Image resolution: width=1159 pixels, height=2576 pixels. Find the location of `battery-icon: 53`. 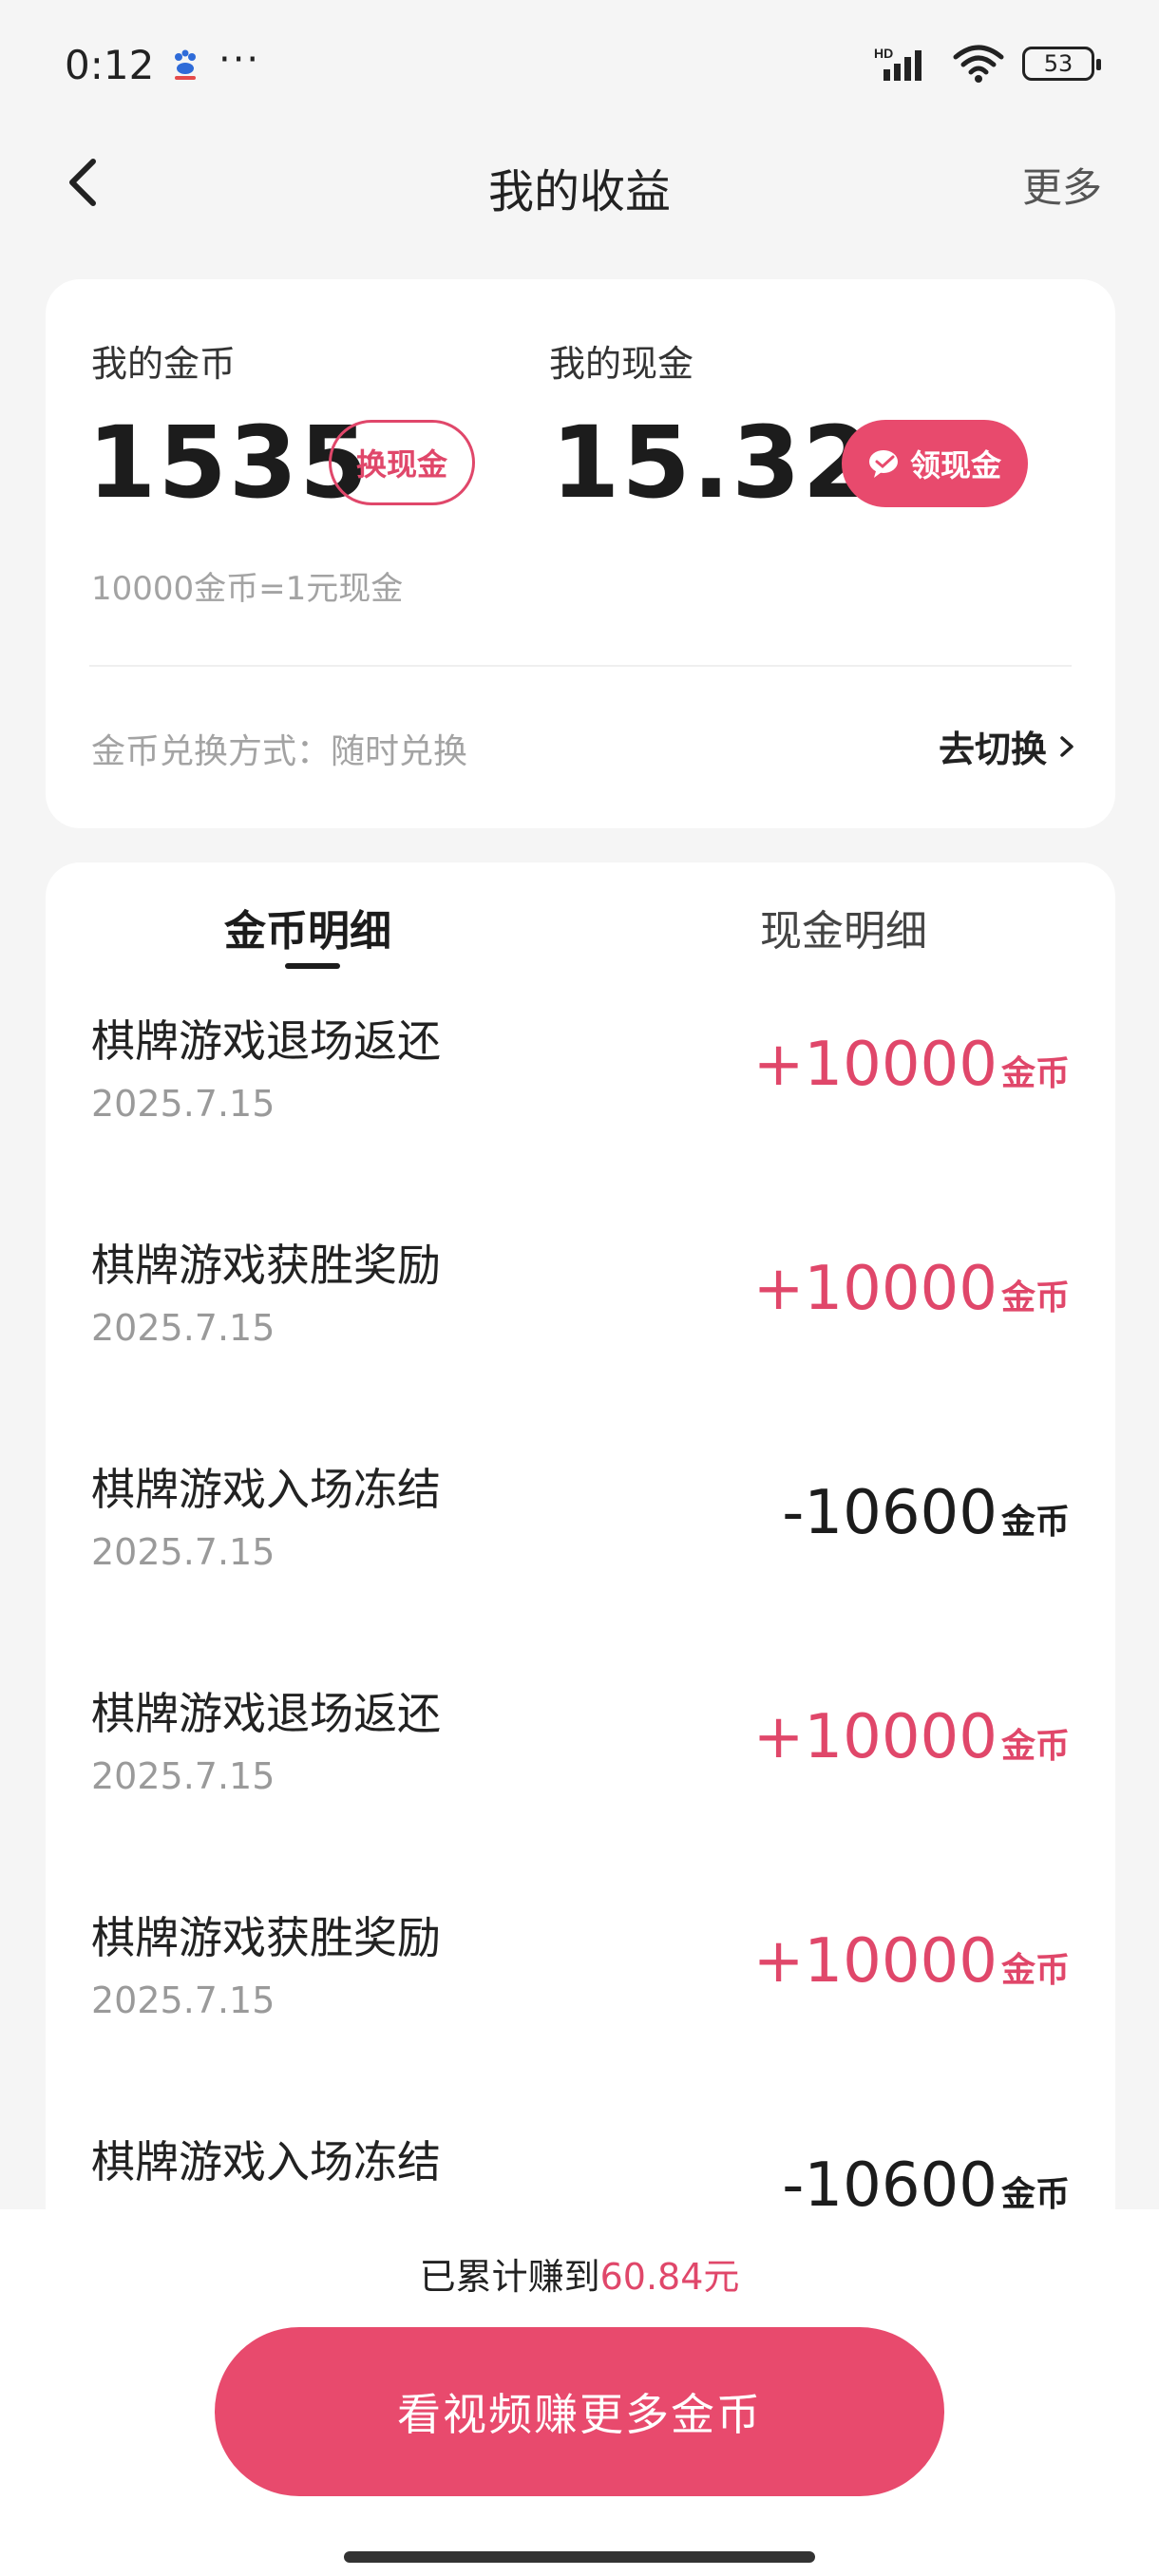

battery-icon: 53 is located at coordinates (1061, 64).